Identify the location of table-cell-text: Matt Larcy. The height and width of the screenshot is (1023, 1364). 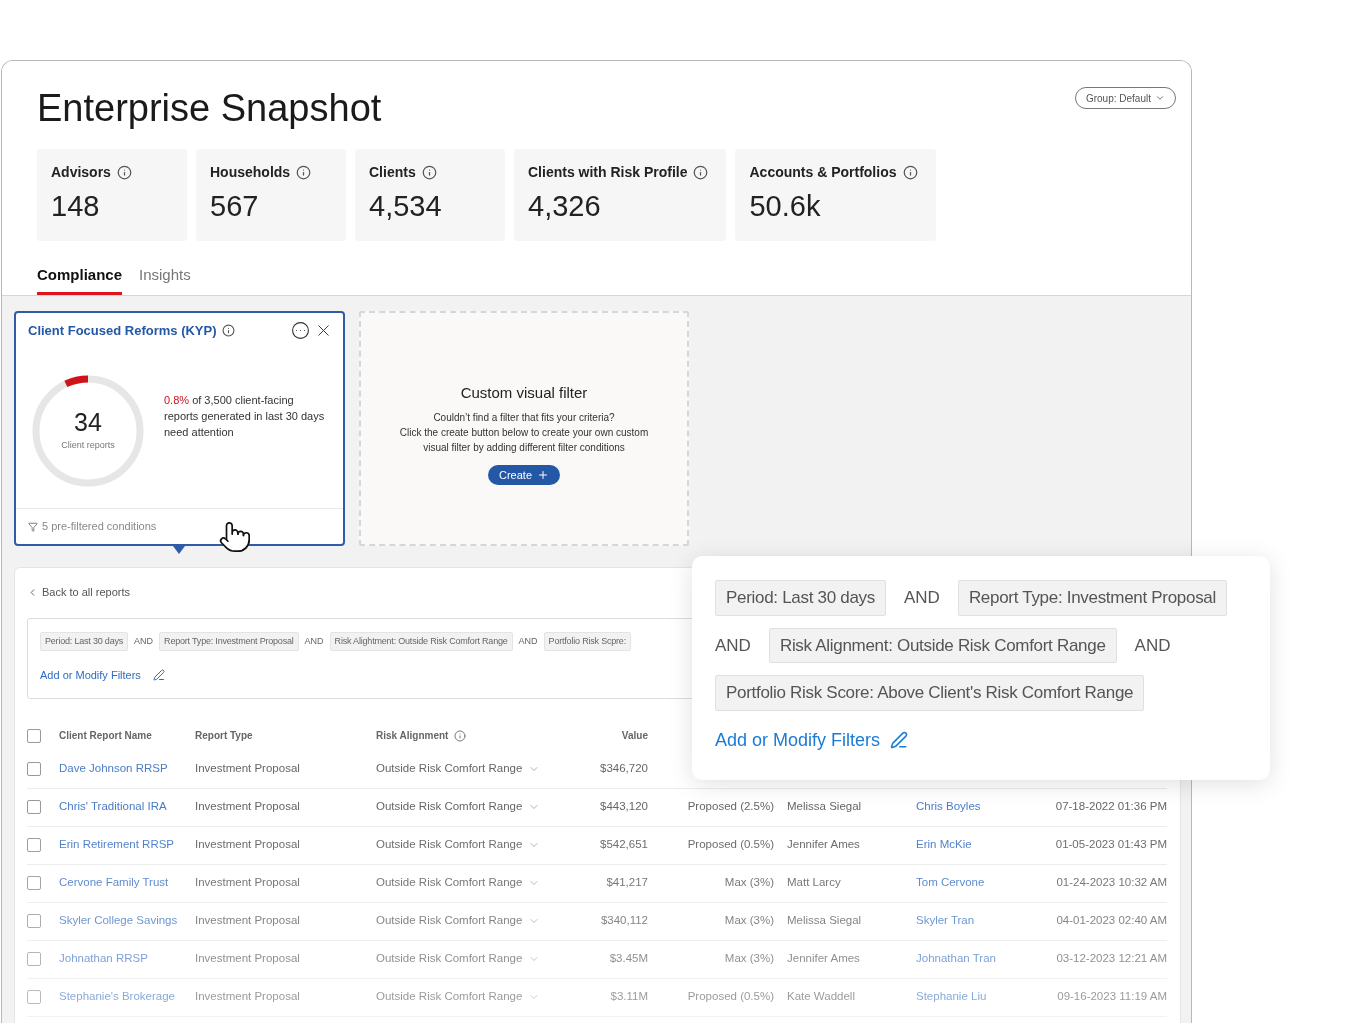
(814, 883).